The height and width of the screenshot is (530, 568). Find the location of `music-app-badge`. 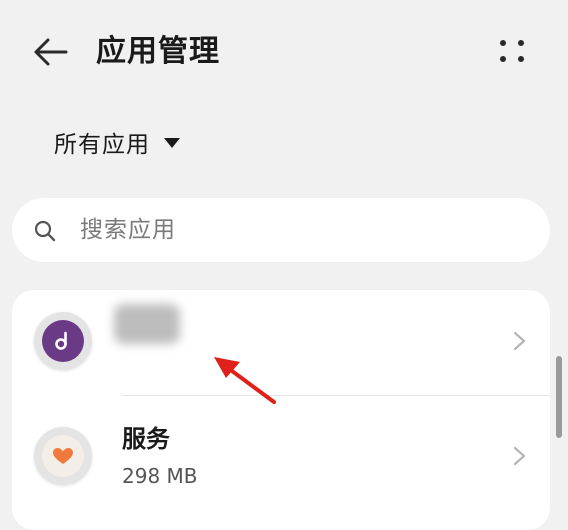

music-app-badge is located at coordinates (63, 341).